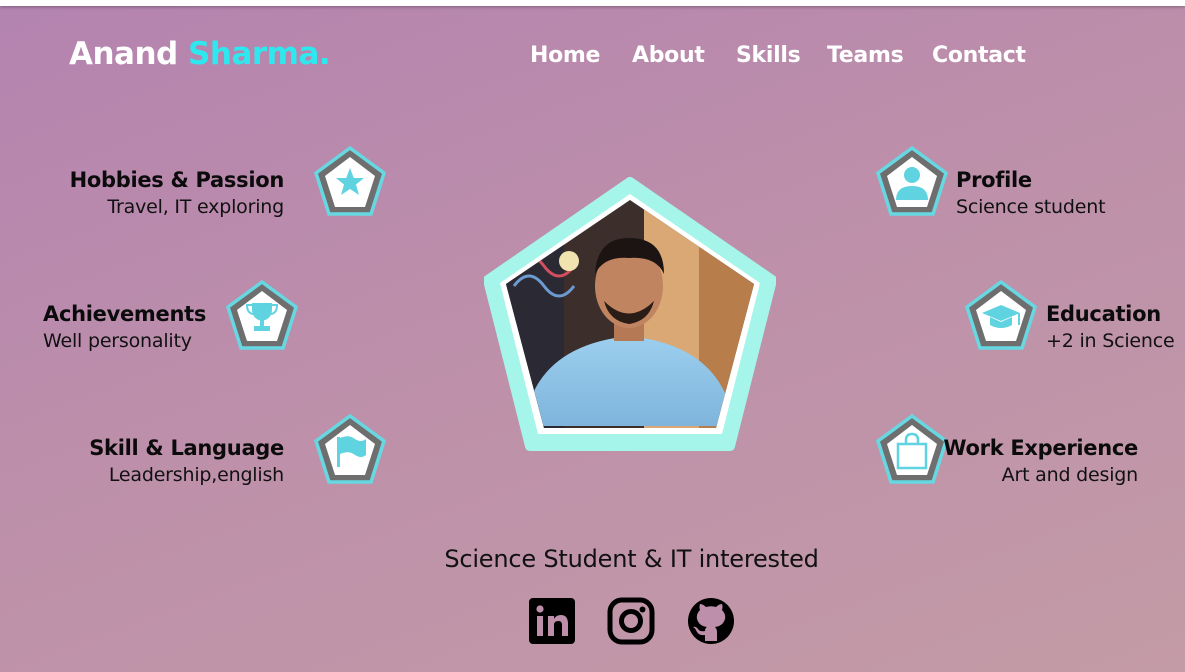 This screenshot has height=672, width=1185. What do you see at coordinates (350, 450) in the screenshot?
I see `flag-icon` at bounding box center [350, 450].